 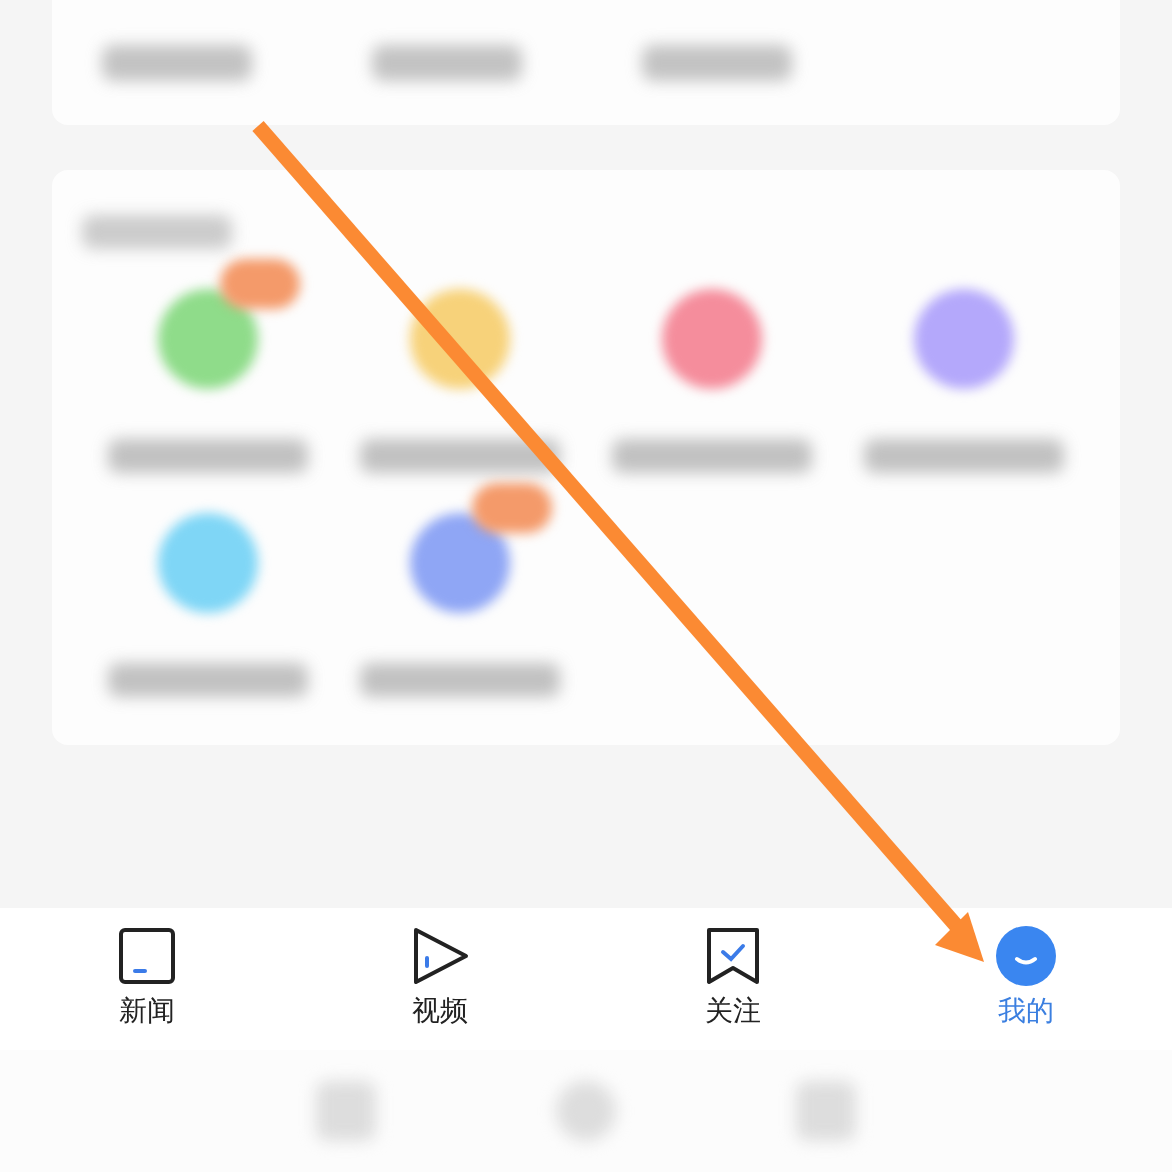 I want to click on smiley-icon, so click(x=1025, y=956).